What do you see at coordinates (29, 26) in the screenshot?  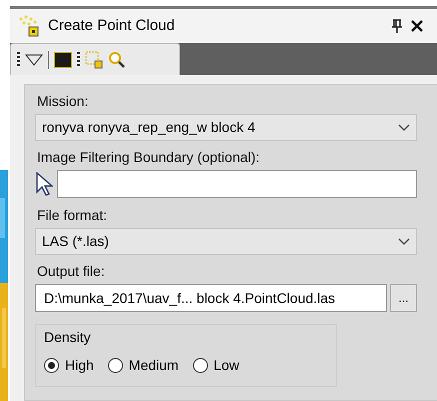 I see `point-cloud-icon` at bounding box center [29, 26].